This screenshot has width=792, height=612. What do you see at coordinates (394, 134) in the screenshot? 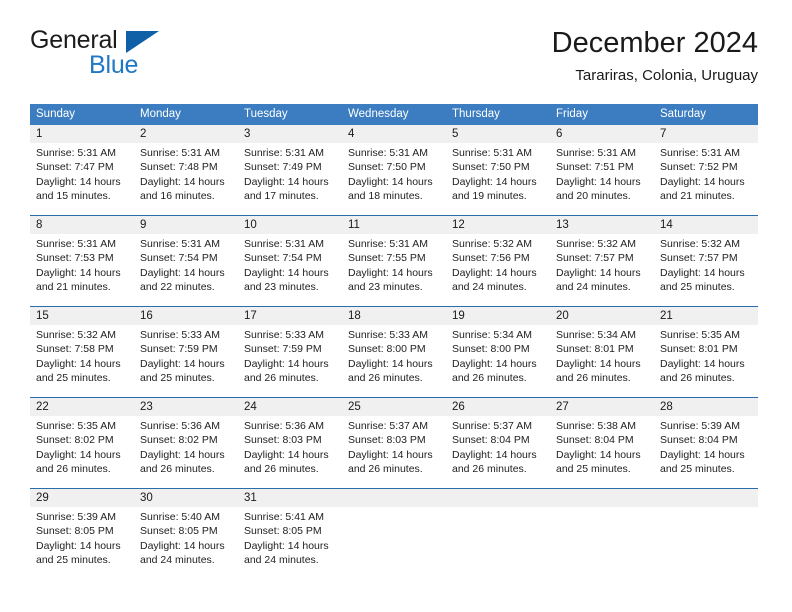
I see `day-number: 4` at bounding box center [394, 134].